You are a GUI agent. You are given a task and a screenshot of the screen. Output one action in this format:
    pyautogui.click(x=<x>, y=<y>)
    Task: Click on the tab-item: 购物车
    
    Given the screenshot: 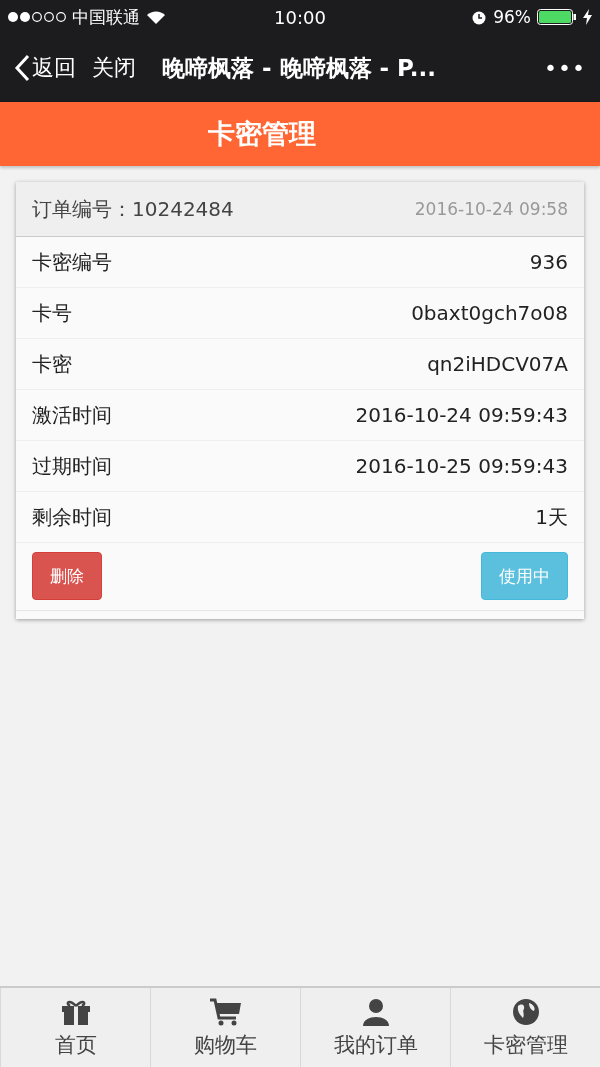 What is the action you would take?
    pyautogui.click(x=225, y=1027)
    